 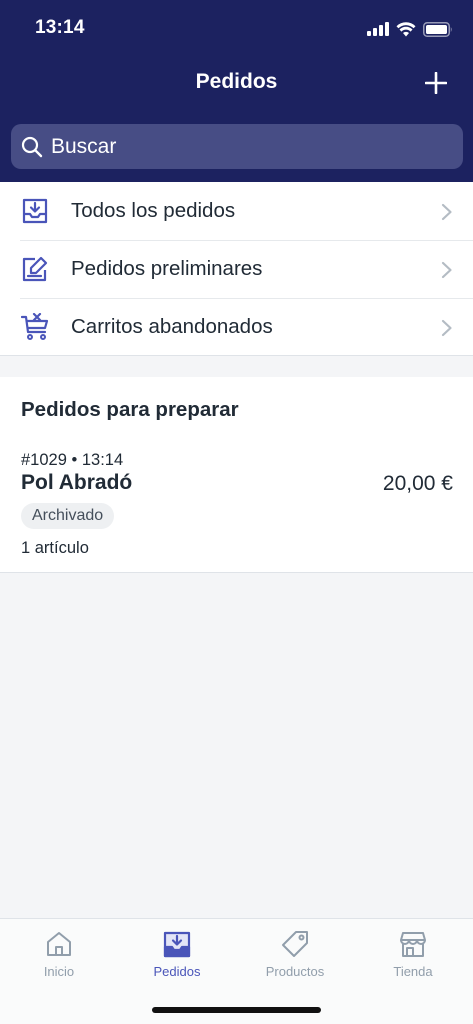 I want to click on order-number: #1029, so click(x=44, y=460).